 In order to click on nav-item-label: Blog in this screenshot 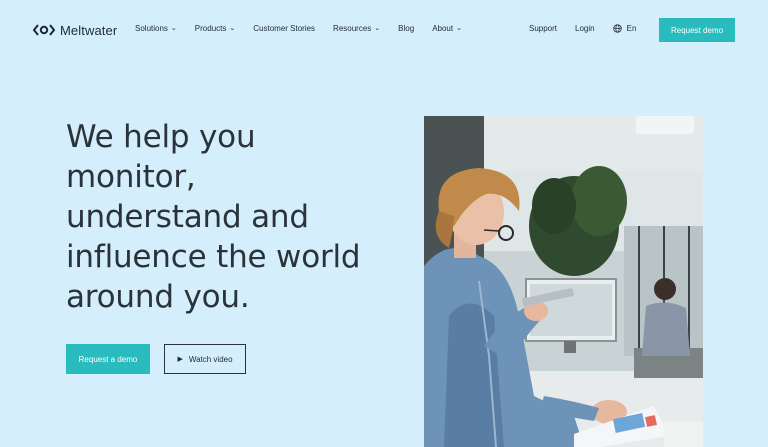, I will do `click(406, 28)`.